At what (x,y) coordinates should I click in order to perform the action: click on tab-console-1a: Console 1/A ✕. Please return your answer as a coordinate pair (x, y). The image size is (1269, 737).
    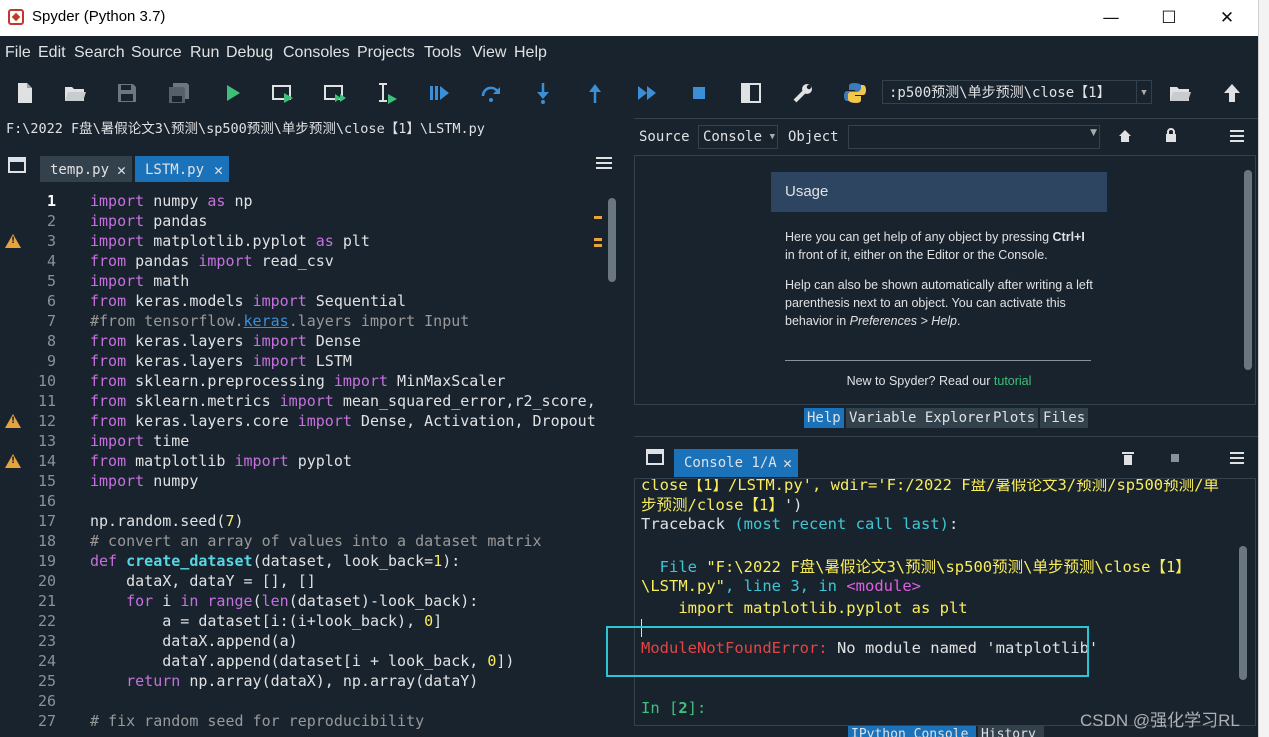
    Looking at the image, I should click on (736, 463).